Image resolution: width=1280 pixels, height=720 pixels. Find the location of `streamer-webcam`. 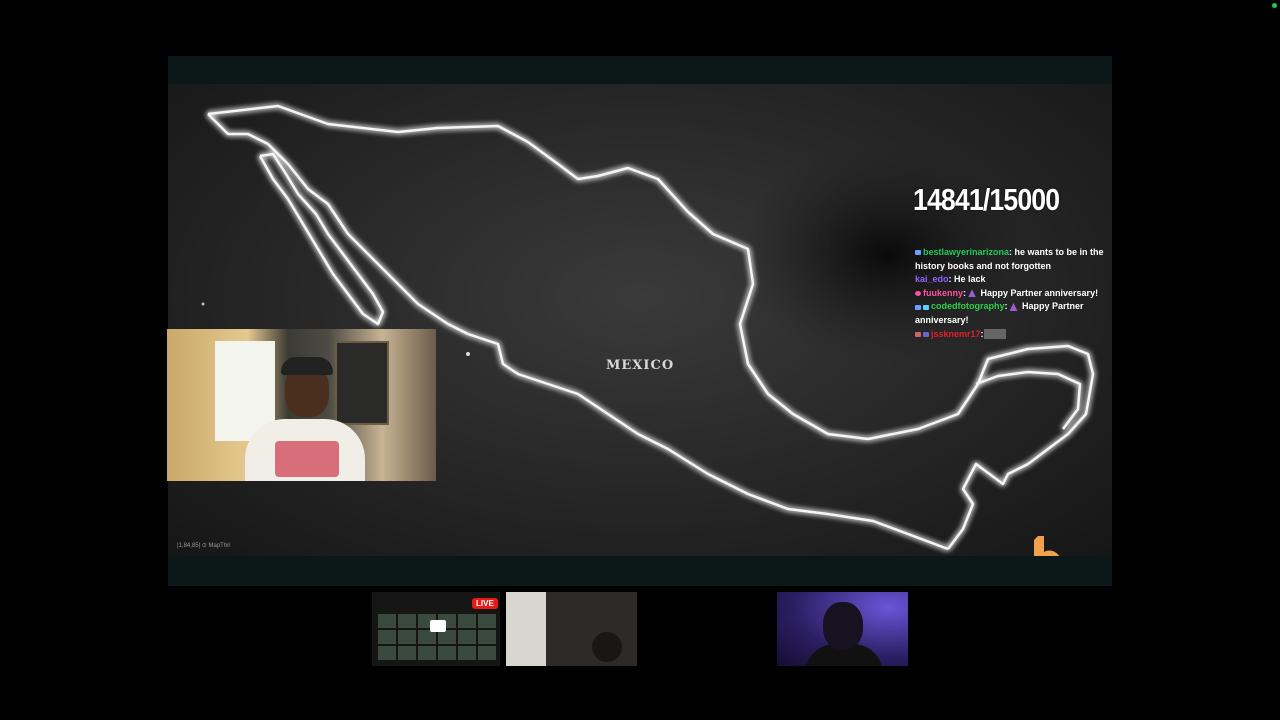

streamer-webcam is located at coordinates (301, 405).